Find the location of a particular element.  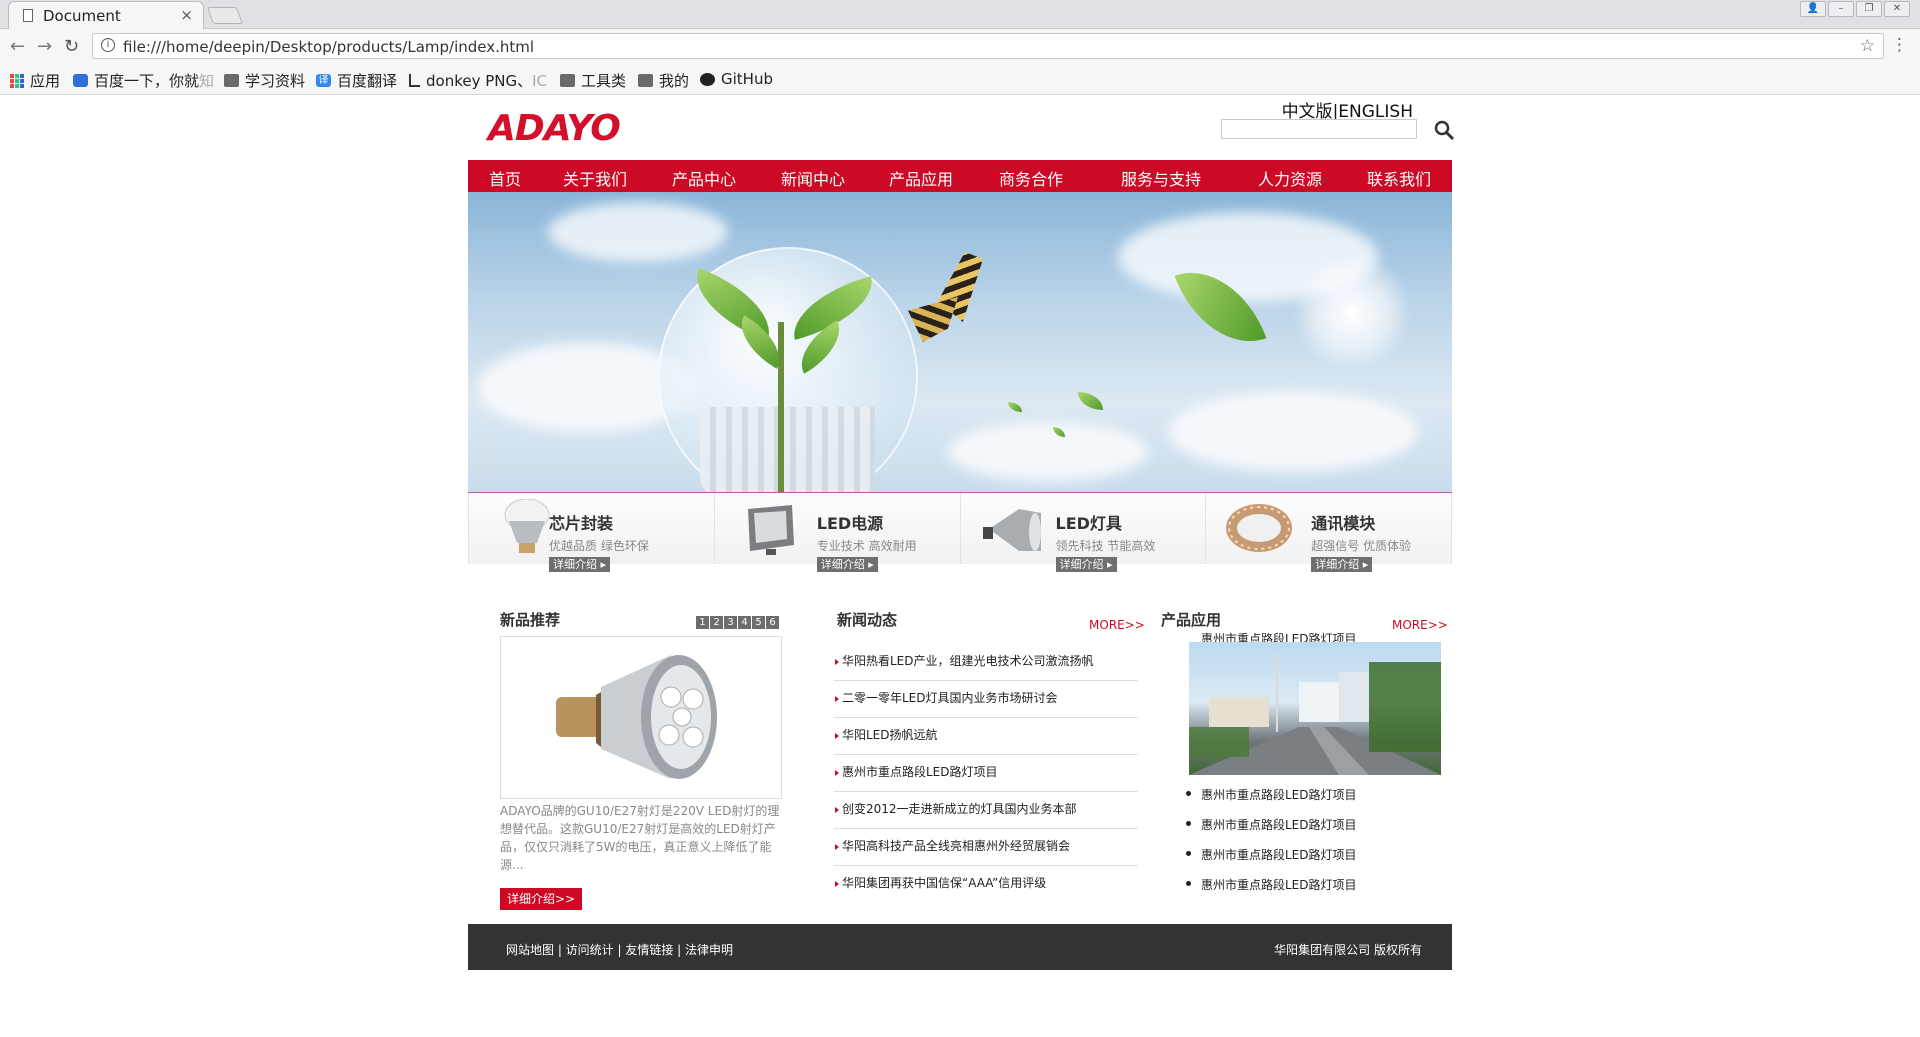

maximize-button: ❐ is located at coordinates (1869, 9).